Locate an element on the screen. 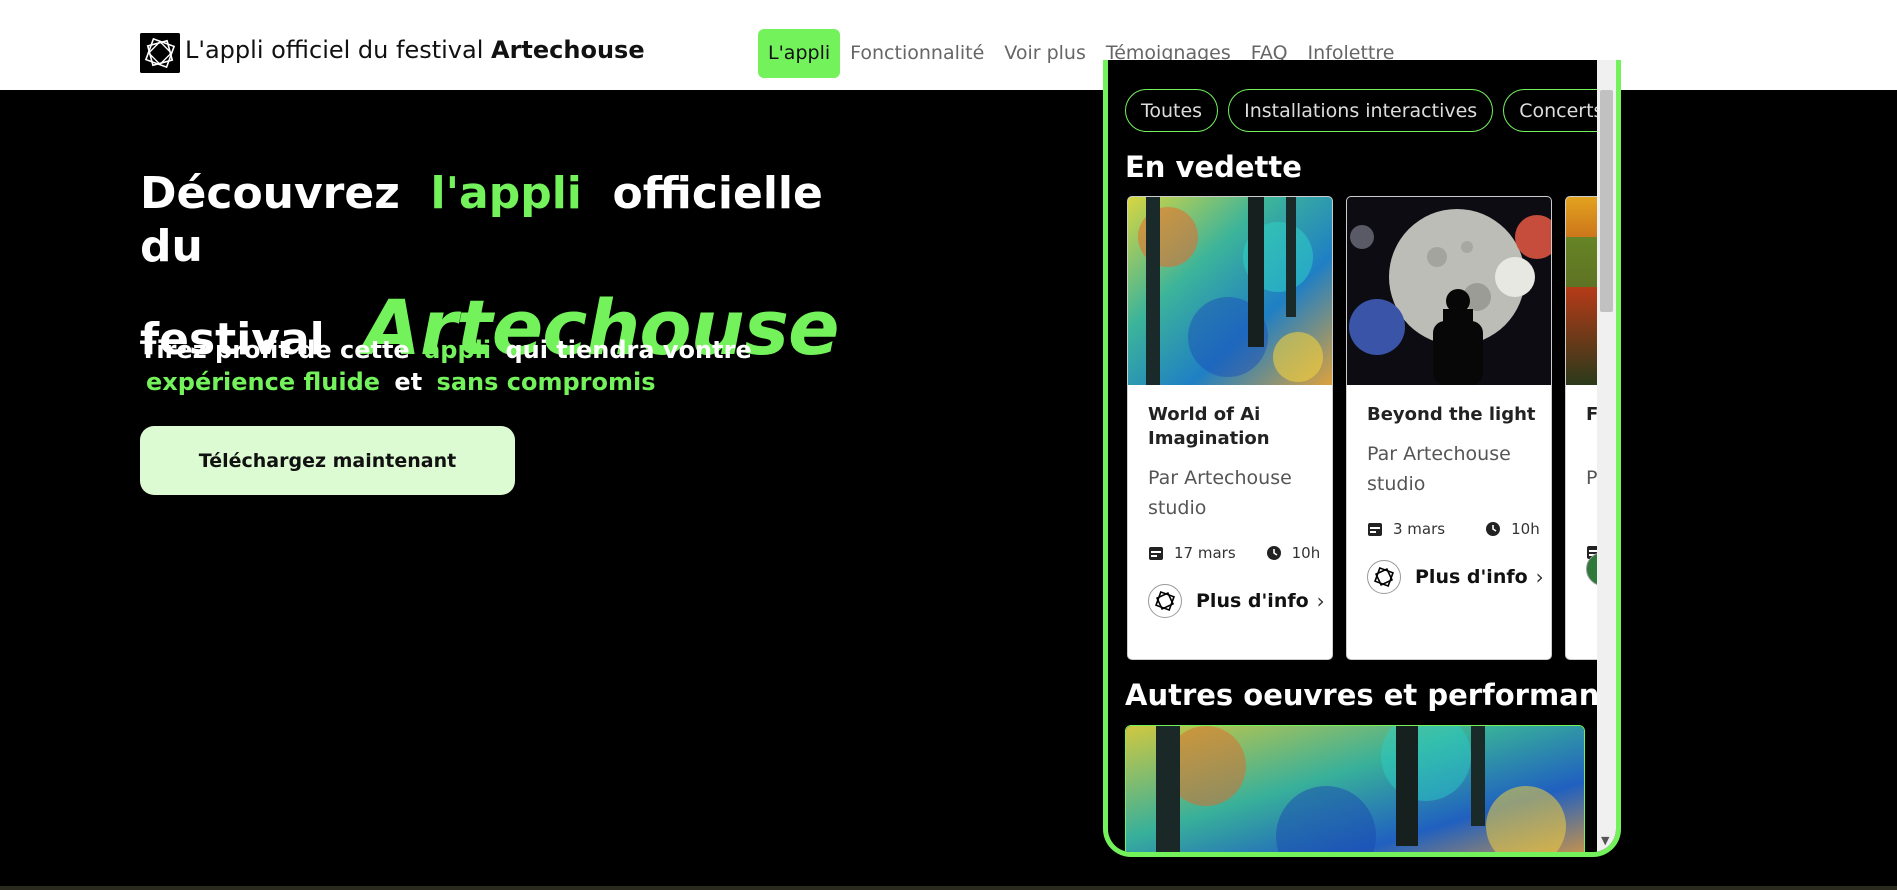 This screenshot has height=890, width=1897. event-meta: 17 mars 10h is located at coordinates (1234, 553).